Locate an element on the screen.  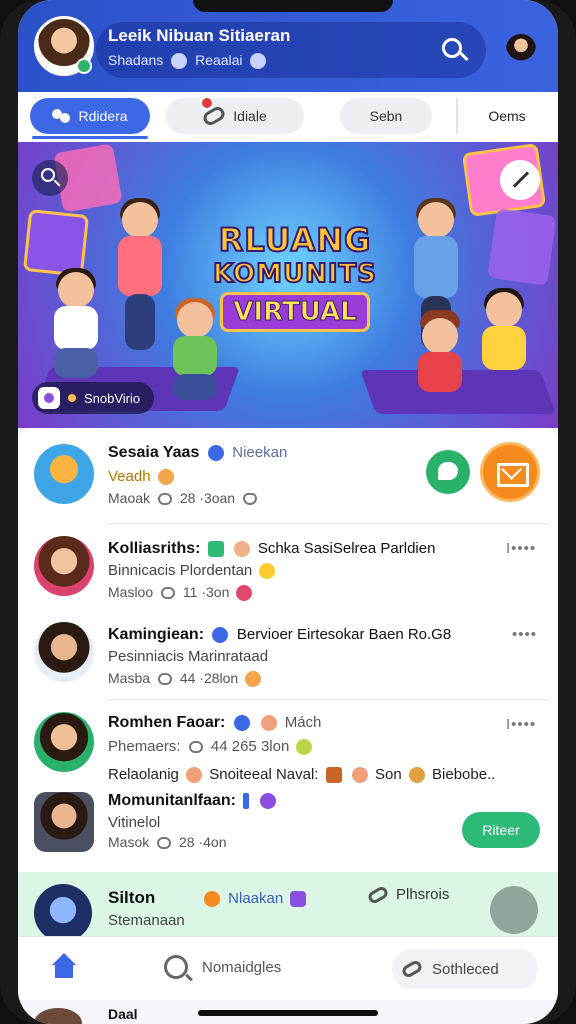
member-link: Plhsrois is located at coordinates (407, 894).